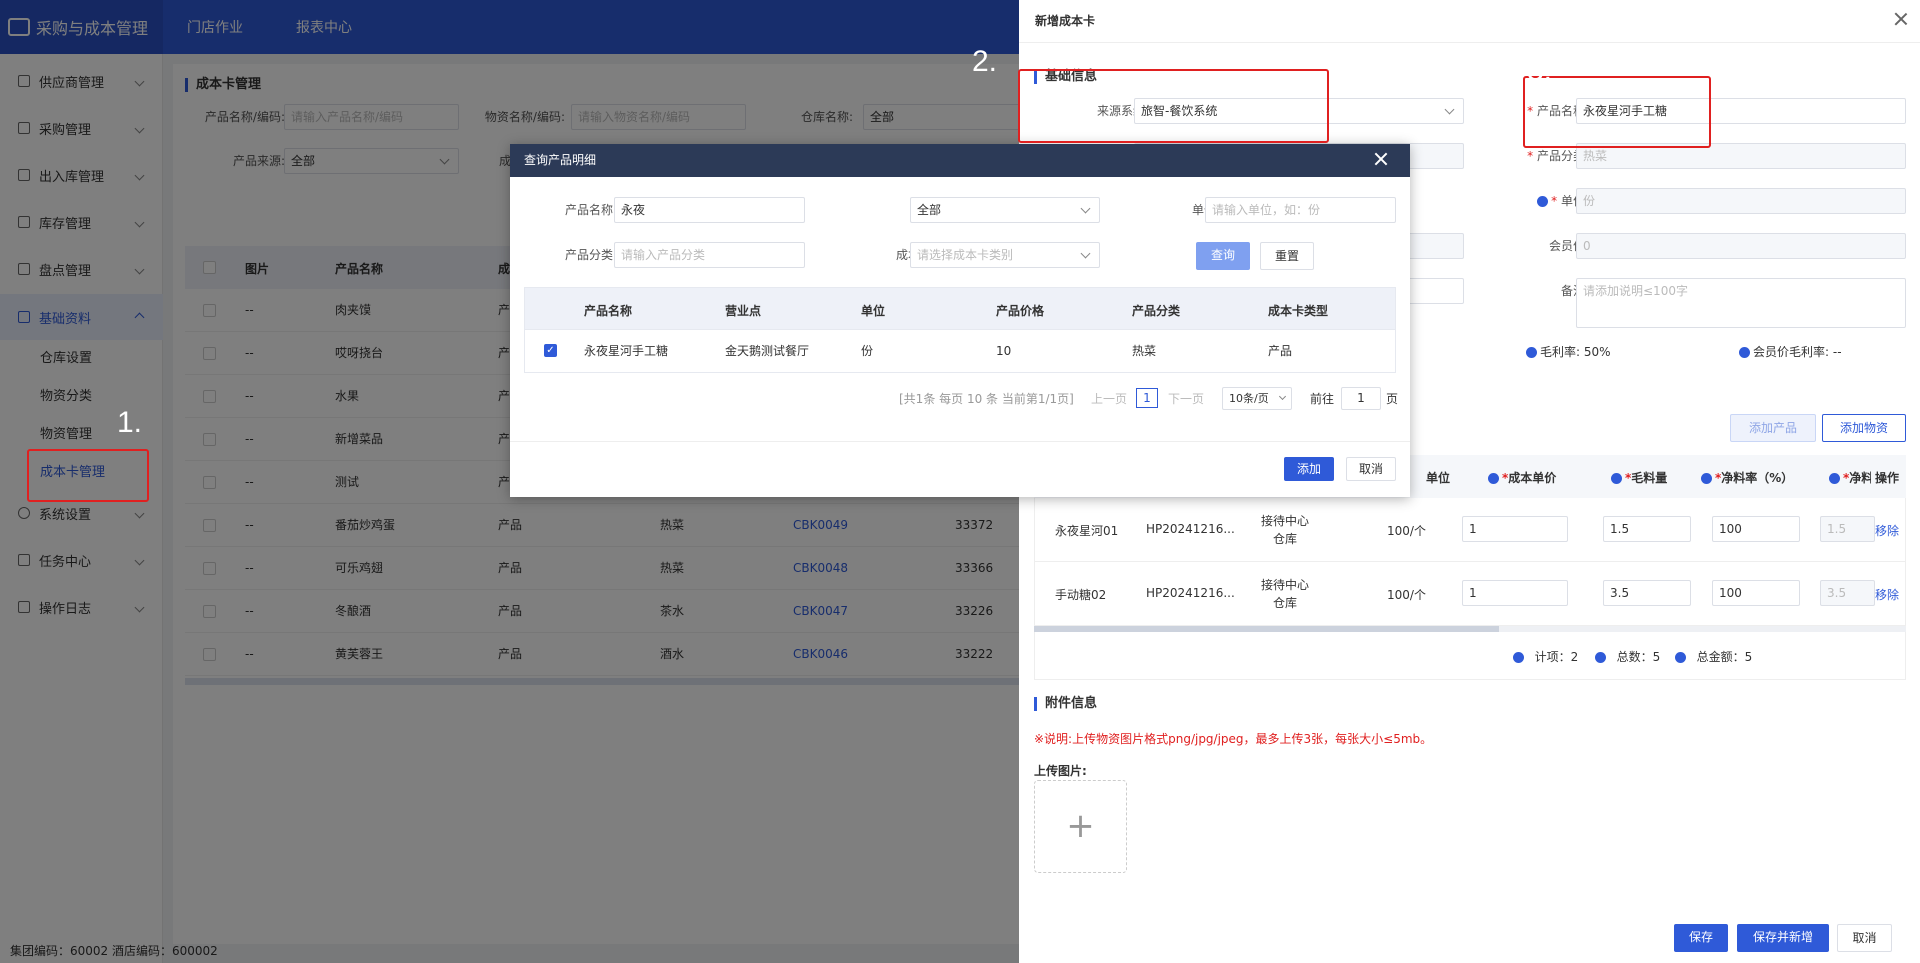 The height and width of the screenshot is (963, 1920). I want to click on unit-label: * 单位:, so click(1539, 201).